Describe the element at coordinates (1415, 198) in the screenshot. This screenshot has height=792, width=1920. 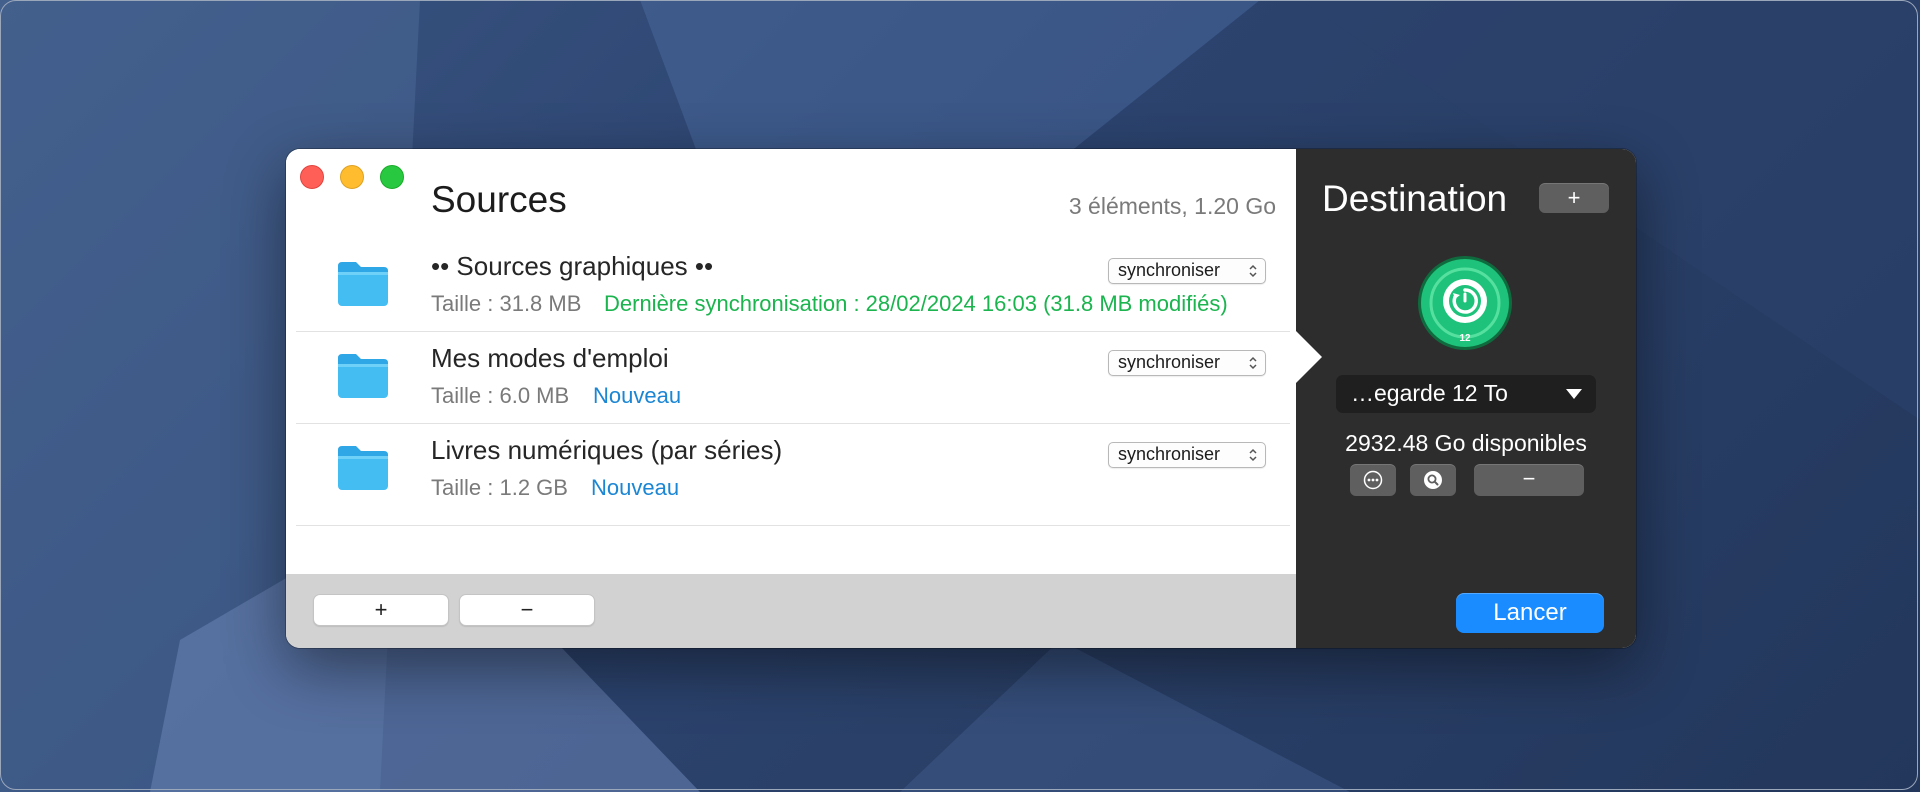
I see `destination-title: Destination` at that location.